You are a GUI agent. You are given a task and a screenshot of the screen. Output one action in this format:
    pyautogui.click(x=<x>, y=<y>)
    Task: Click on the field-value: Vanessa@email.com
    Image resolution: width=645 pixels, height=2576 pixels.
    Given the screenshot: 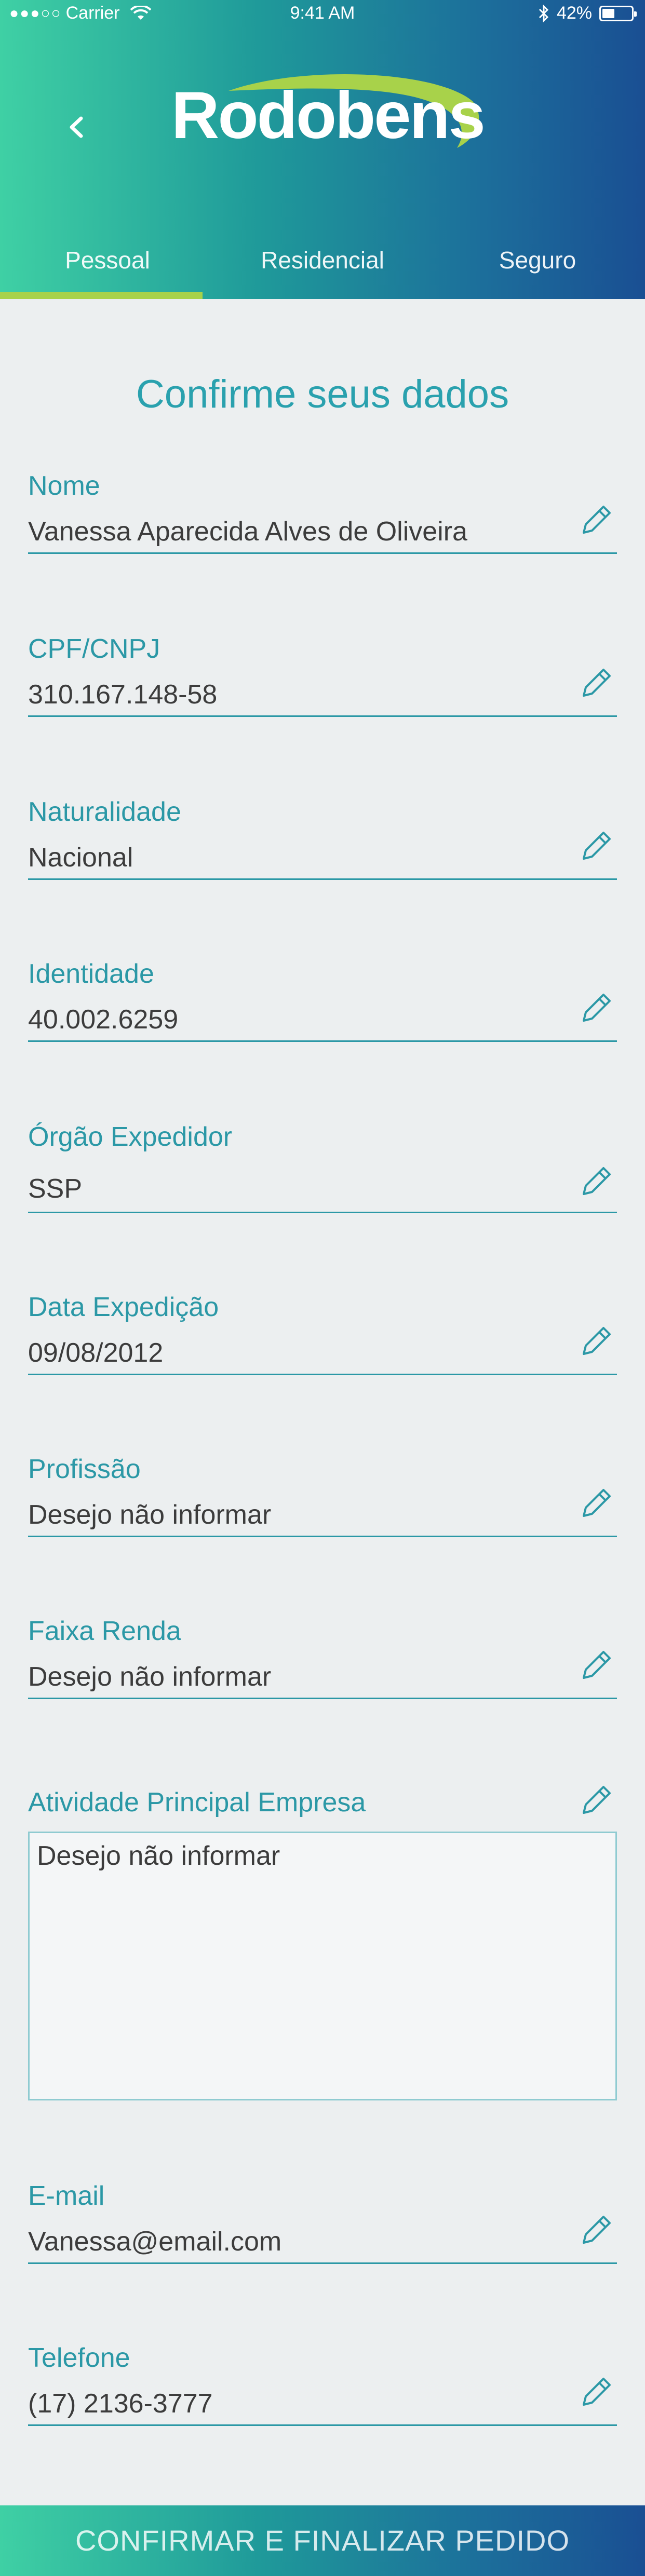 What is the action you would take?
    pyautogui.click(x=154, y=2241)
    